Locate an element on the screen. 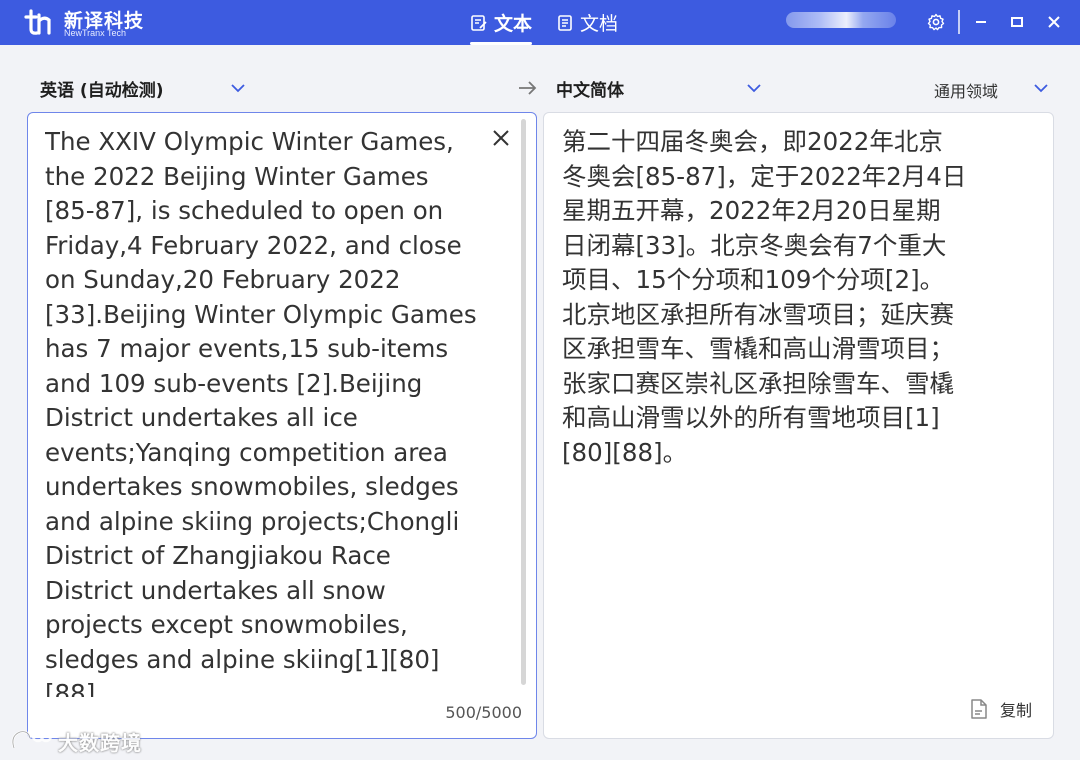  maximize-icon is located at coordinates (1017, 22).